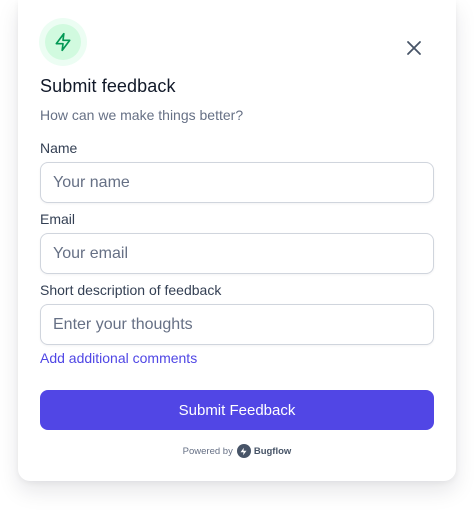 This screenshot has width=474, height=518. I want to click on dialog-title: Submit feedback, so click(108, 86).